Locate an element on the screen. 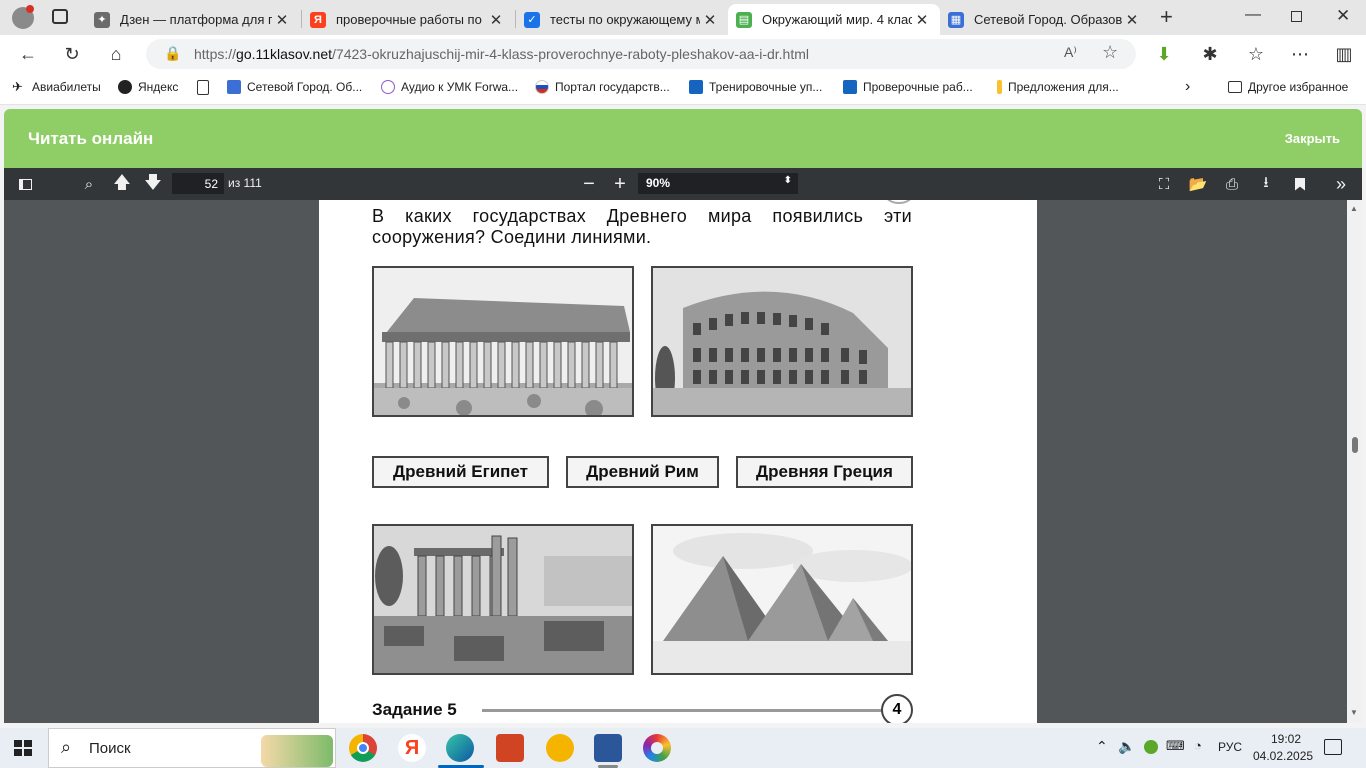 This screenshot has height=768, width=1366. favorites-icon: ☆ is located at coordinates (1256, 54).